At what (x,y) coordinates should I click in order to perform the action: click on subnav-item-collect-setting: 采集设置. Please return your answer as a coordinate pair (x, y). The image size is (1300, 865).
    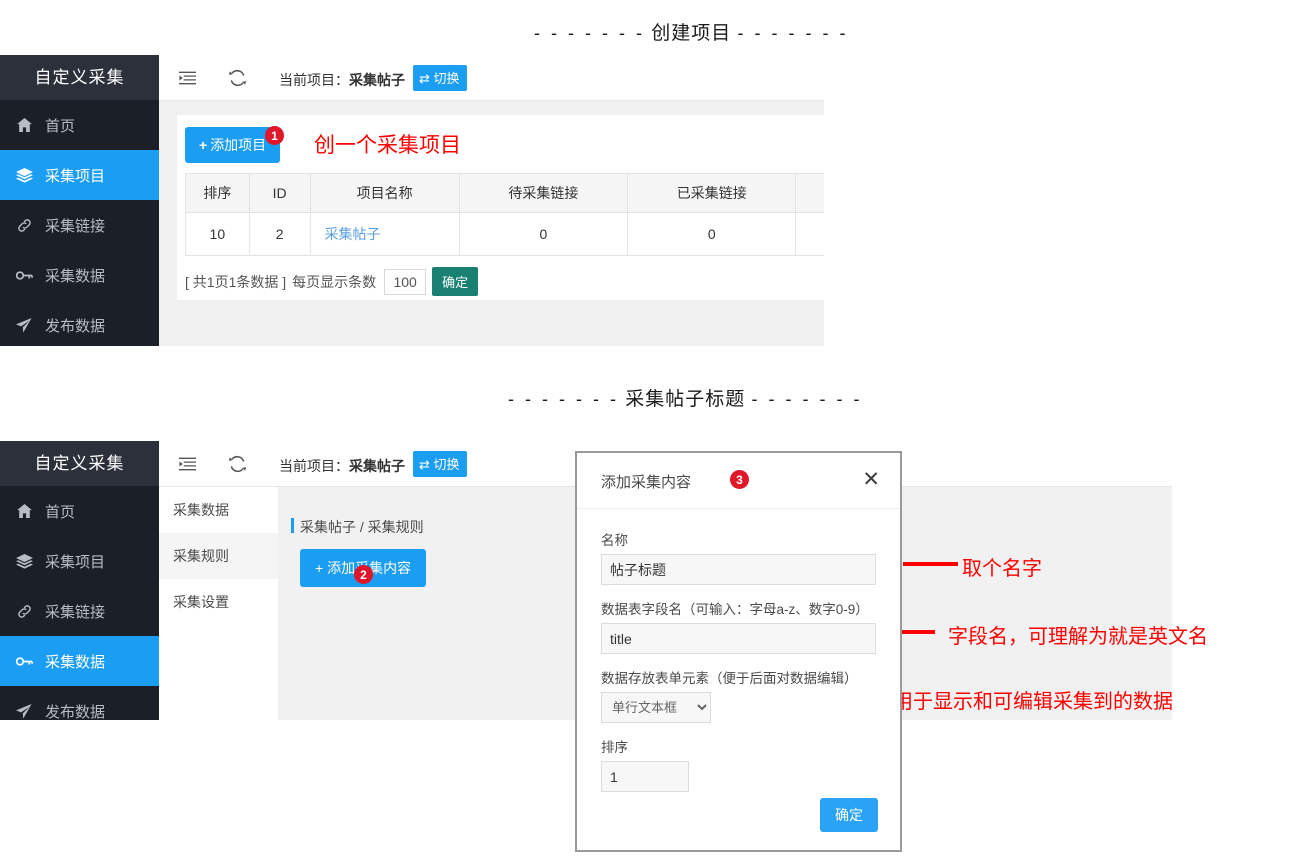
    Looking at the image, I should click on (218, 602).